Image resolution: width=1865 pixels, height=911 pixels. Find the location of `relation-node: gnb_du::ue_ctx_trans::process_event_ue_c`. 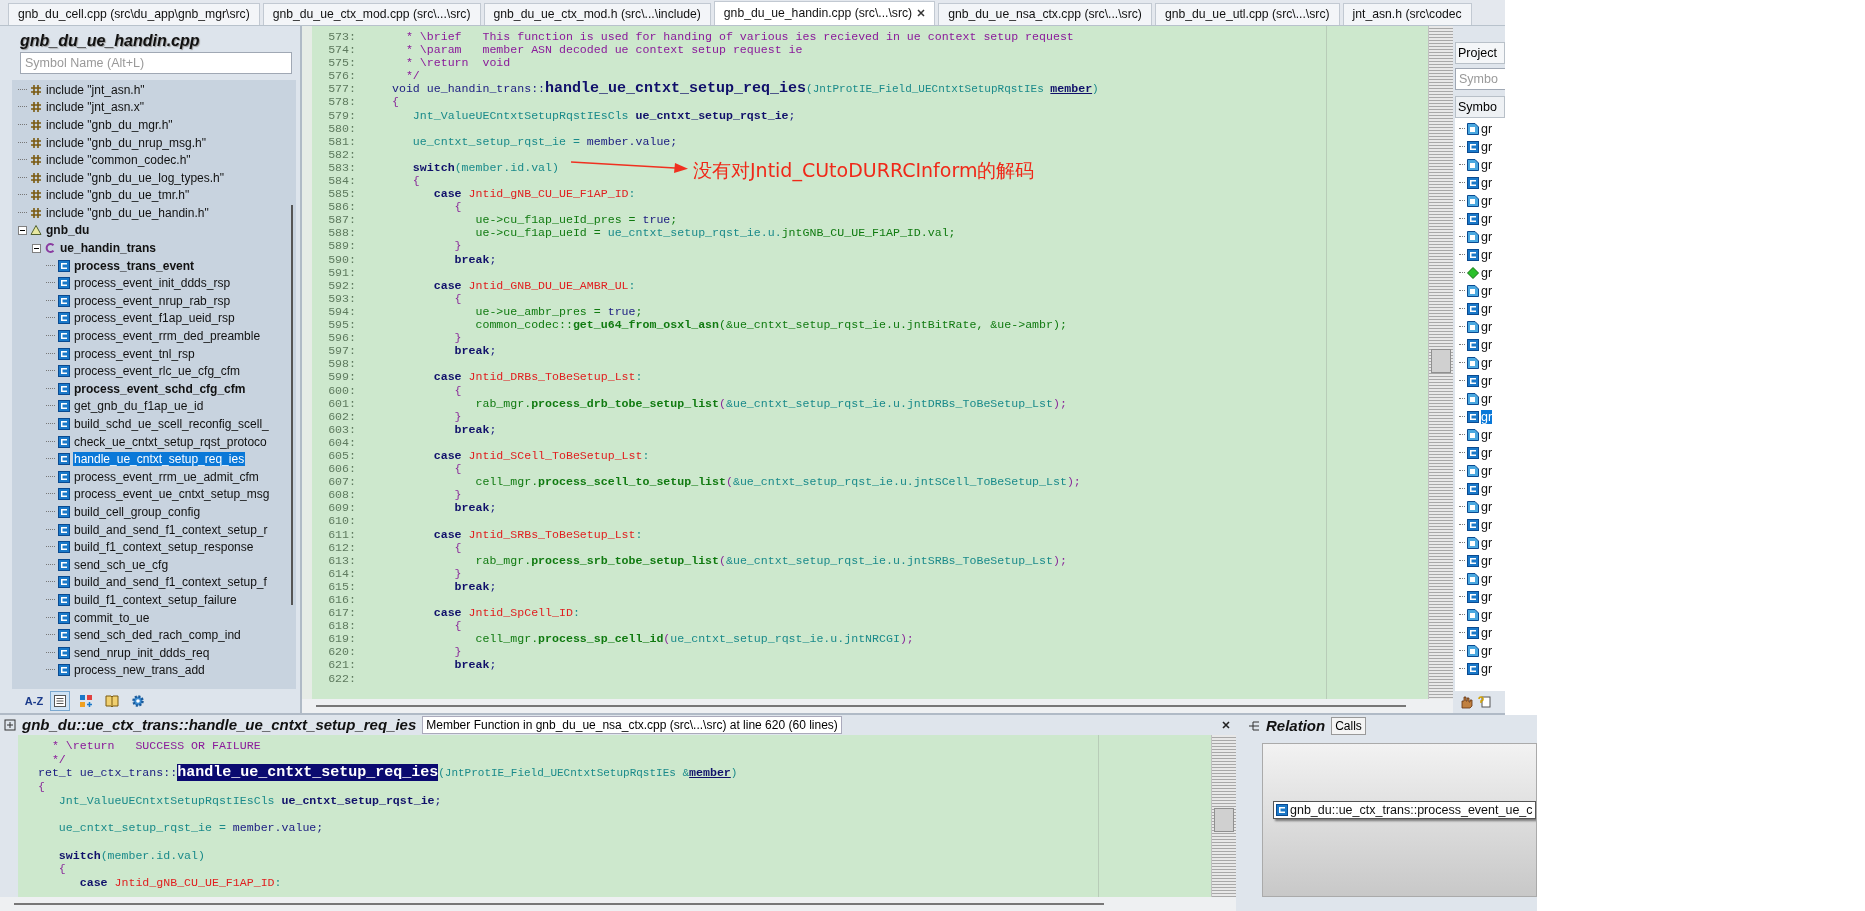

relation-node: gnb_du::ue_ctx_trans::process_event_ue_c is located at coordinates (1404, 809).